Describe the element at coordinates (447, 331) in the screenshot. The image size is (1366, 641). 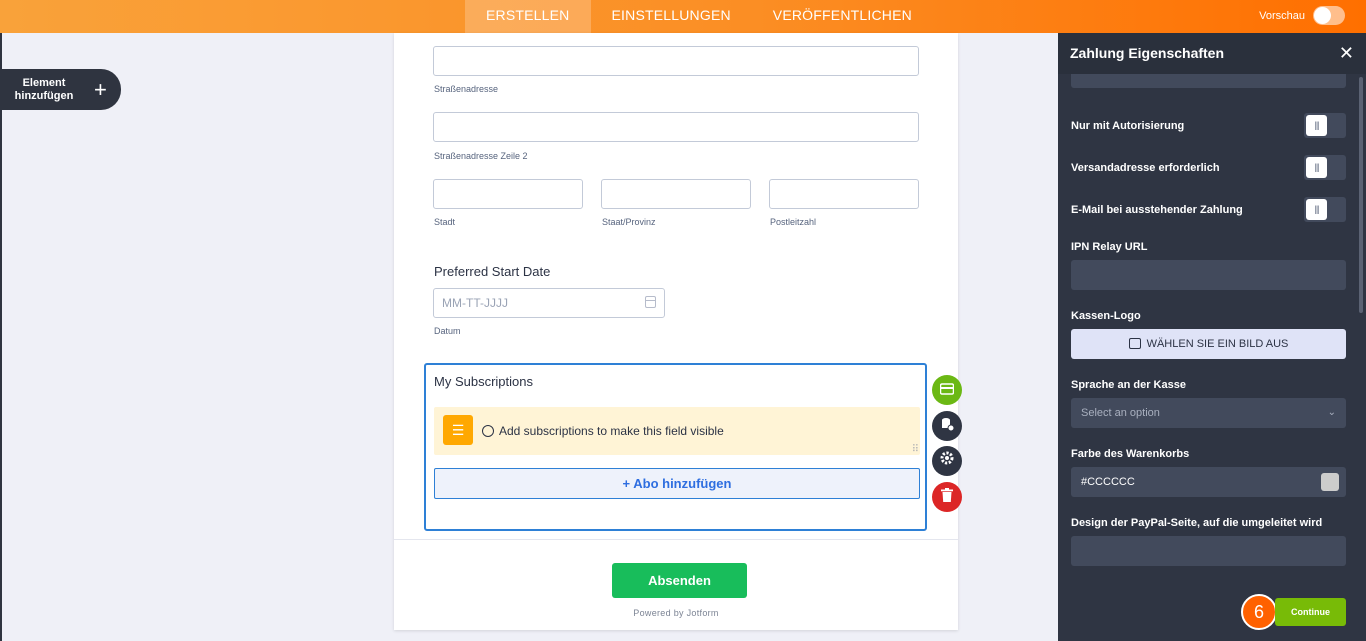
I see `date-sublabel: Datum` at that location.